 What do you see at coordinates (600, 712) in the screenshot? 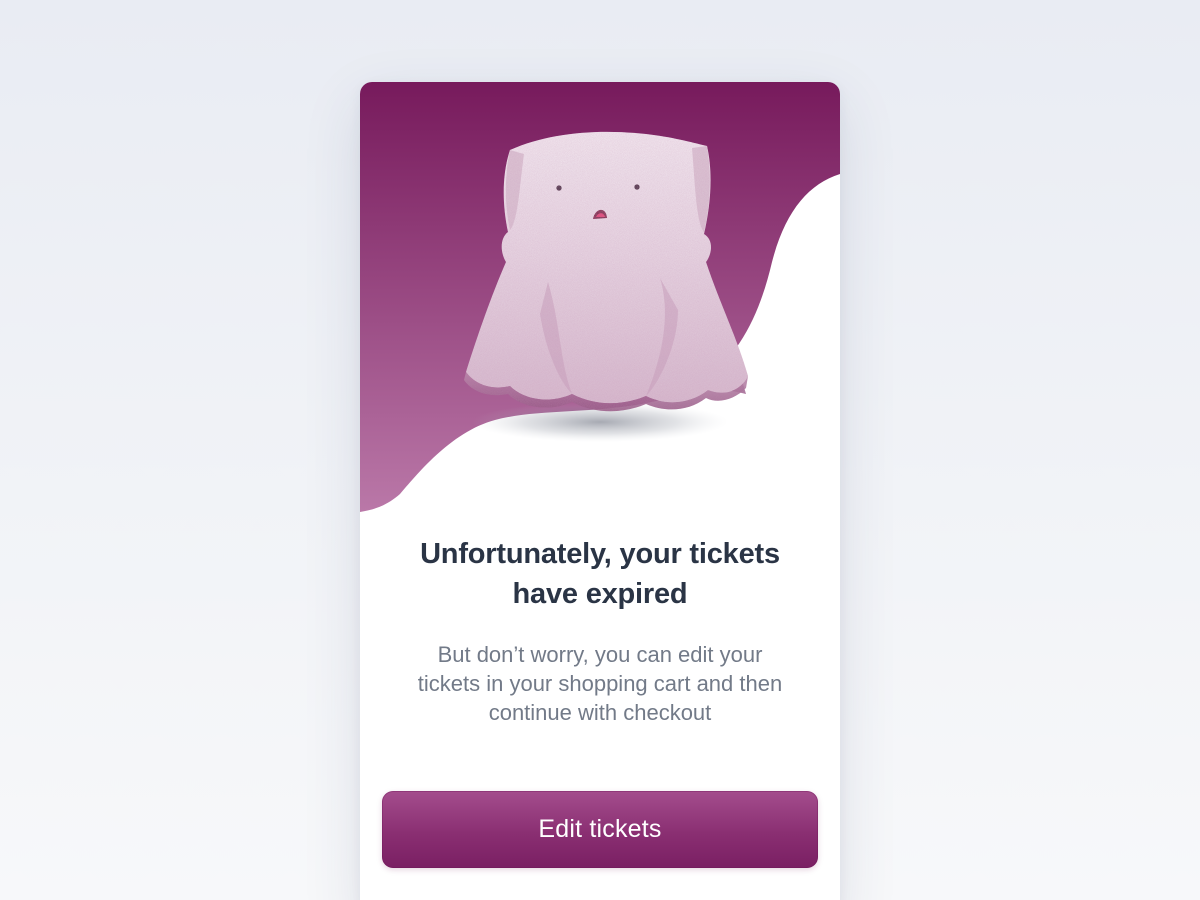
I see `dialog-message-line: continue with checkout` at bounding box center [600, 712].